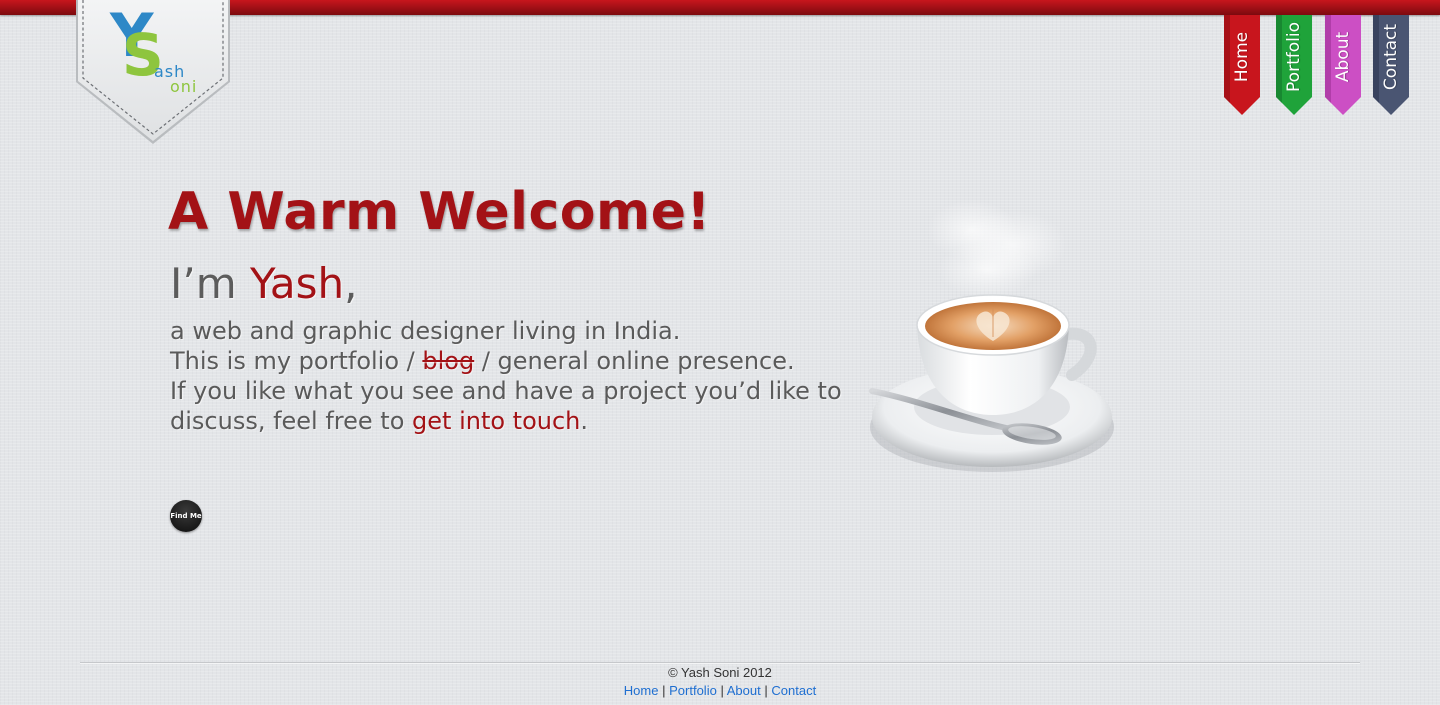 The width and height of the screenshot is (1440, 705). Describe the element at coordinates (186, 516) in the screenshot. I see `find-me-button: Find Me` at that location.